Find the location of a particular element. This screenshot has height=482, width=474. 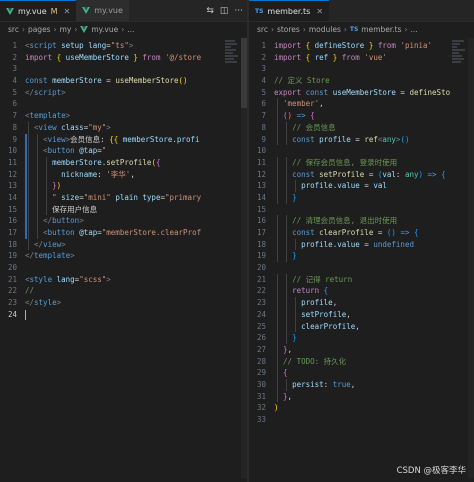

code-line: 7 () => { is located at coordinates (361, 116).